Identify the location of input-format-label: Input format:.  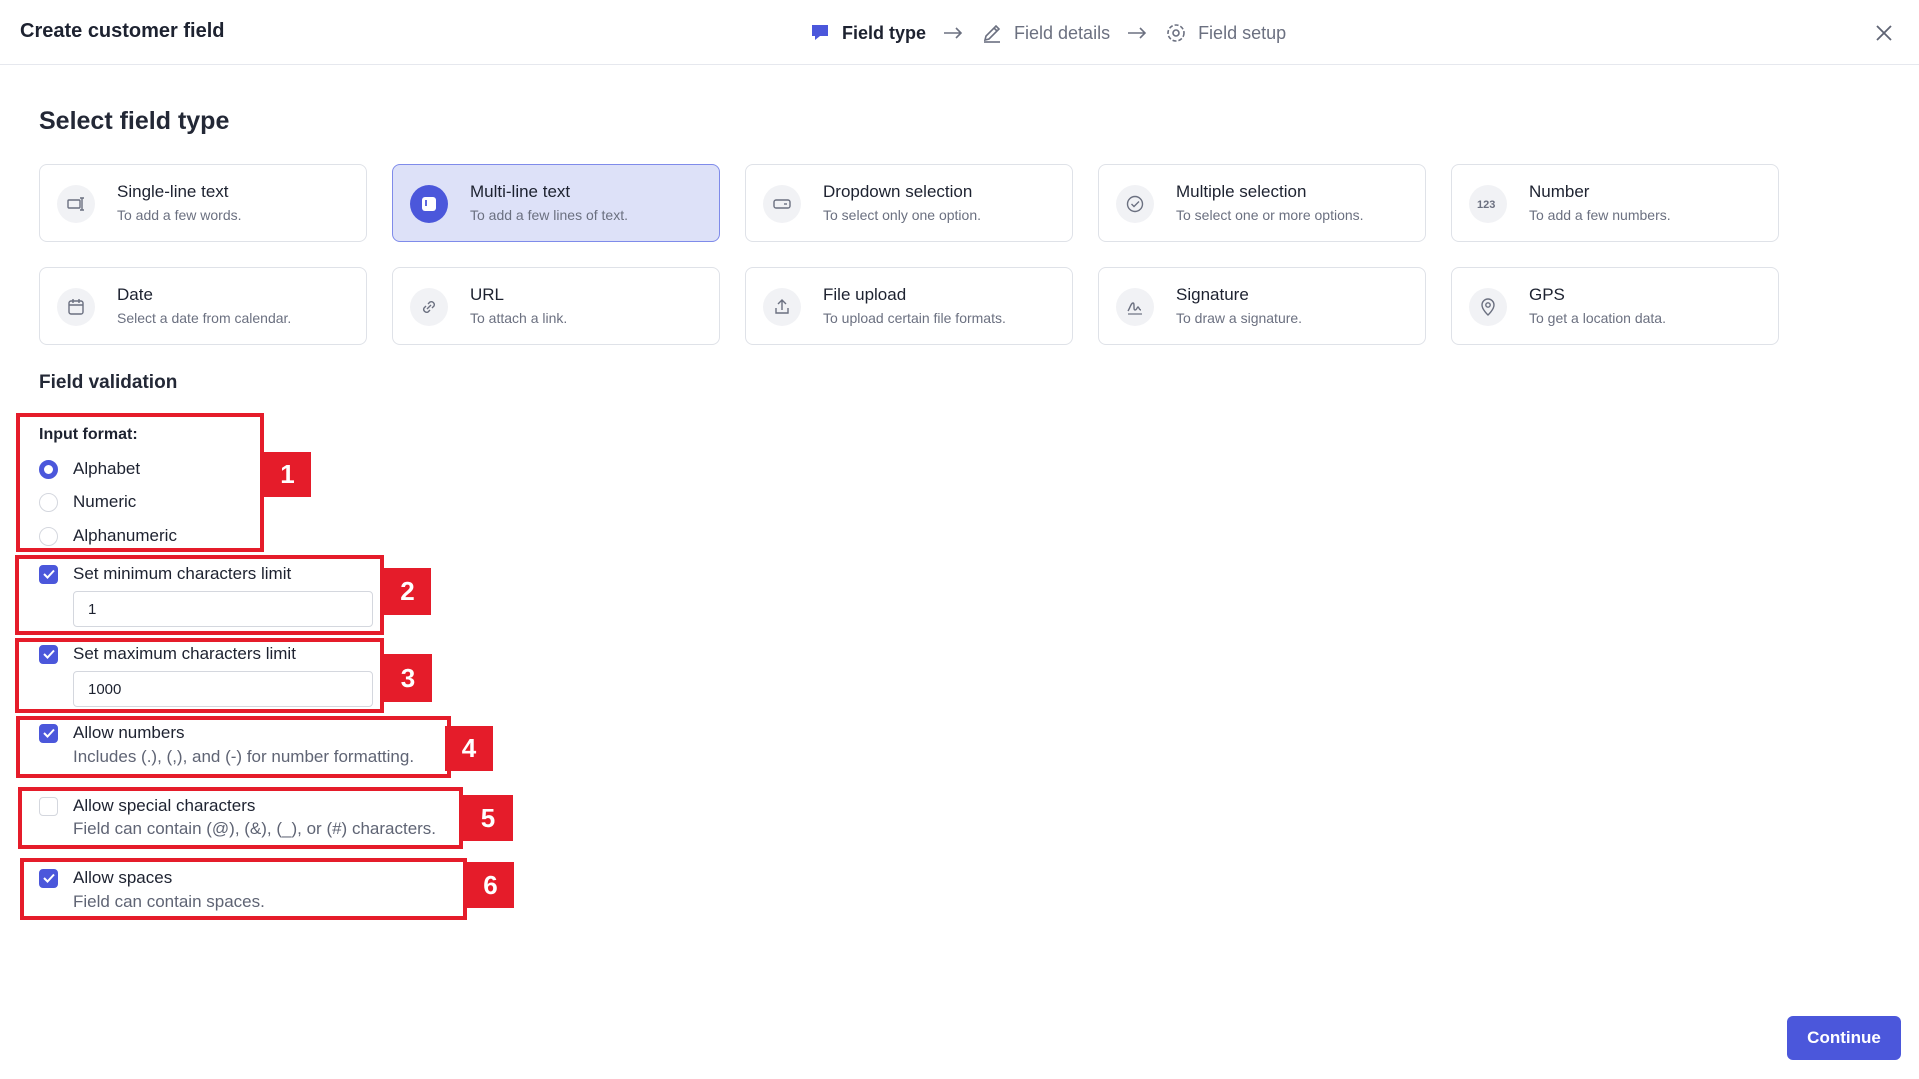
(88, 434).